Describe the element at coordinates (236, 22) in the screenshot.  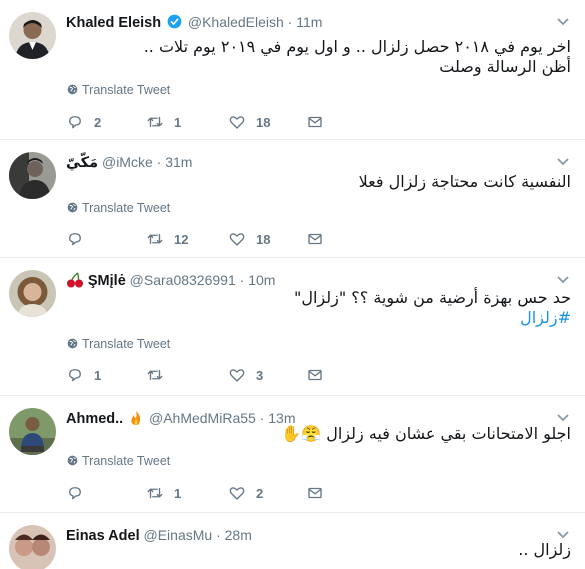
I see `user-handle: @KhaledEleish` at that location.